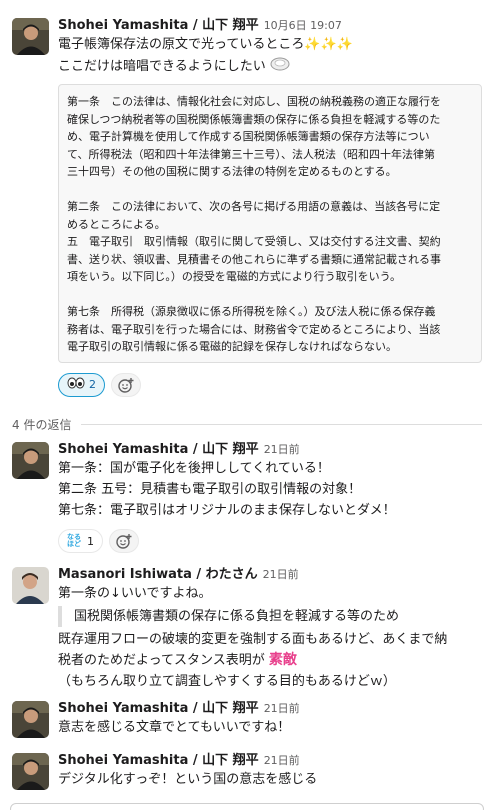  I want to click on reaction-bar: なるほど 1, so click(271, 541).